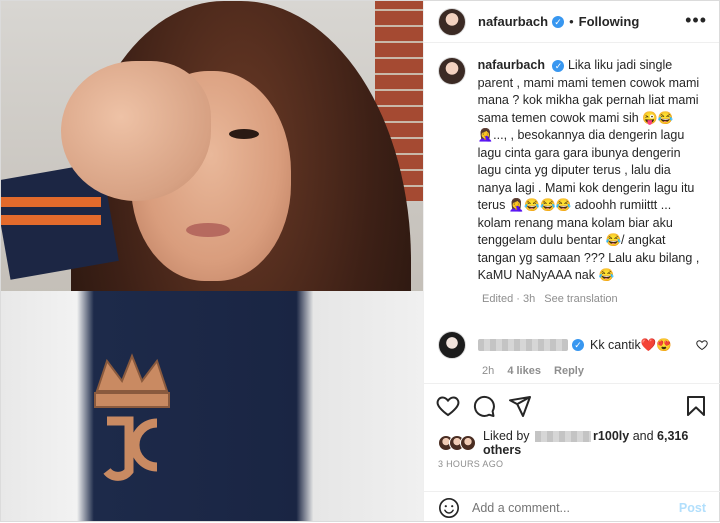 This screenshot has height=523, width=720. What do you see at coordinates (452, 21) in the screenshot?
I see `author-avatar` at bounding box center [452, 21].